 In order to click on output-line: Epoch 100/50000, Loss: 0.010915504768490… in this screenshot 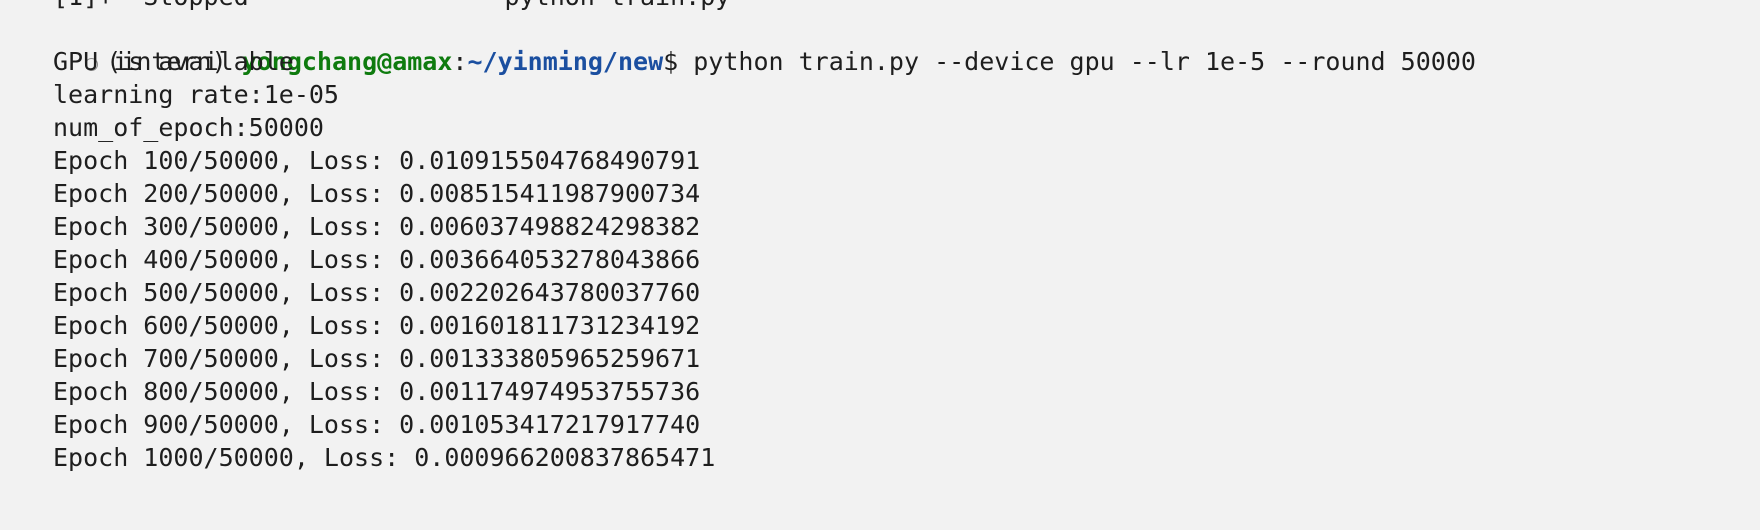, I will do `click(377, 160)`.